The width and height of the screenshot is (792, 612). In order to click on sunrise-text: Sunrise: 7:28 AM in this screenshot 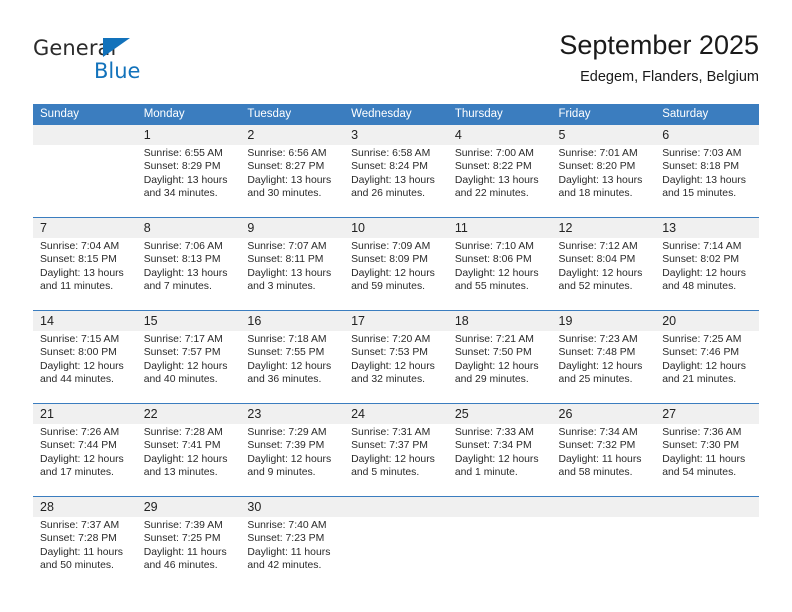, I will do `click(183, 432)`.